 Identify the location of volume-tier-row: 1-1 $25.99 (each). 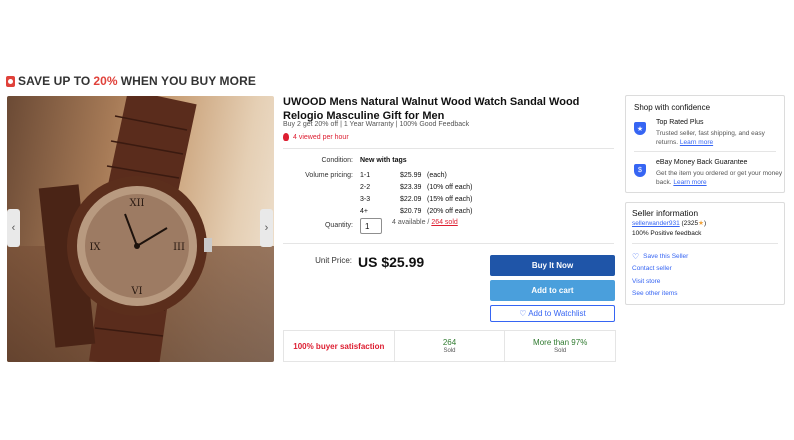
(416, 178).